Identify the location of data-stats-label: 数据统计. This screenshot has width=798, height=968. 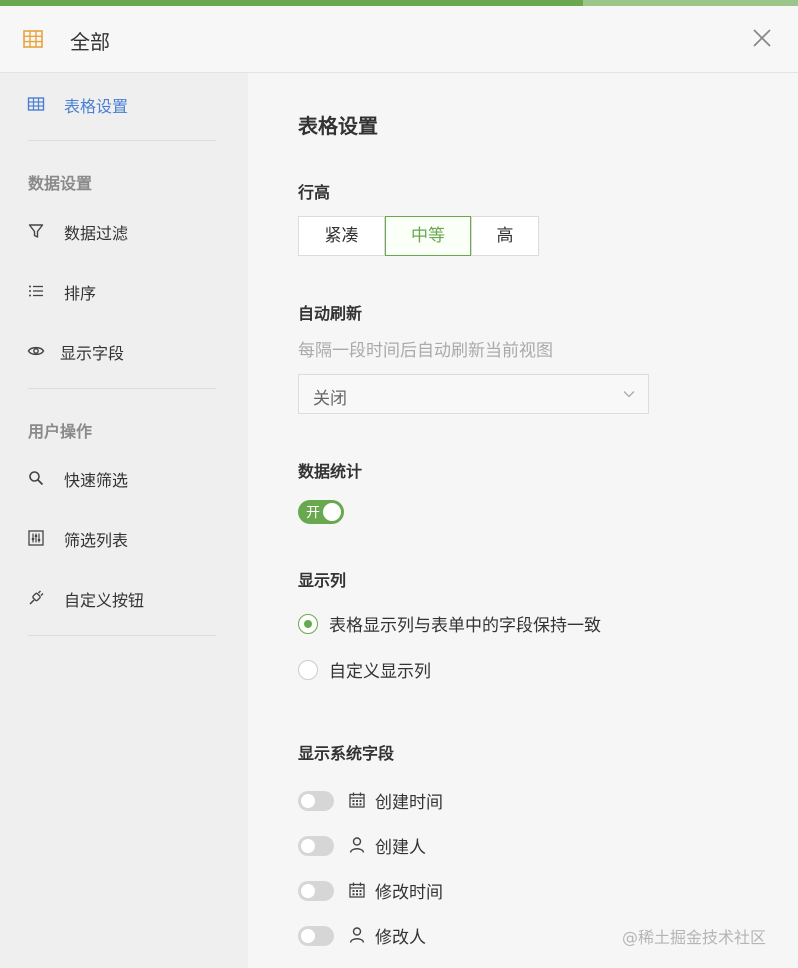
(330, 471).